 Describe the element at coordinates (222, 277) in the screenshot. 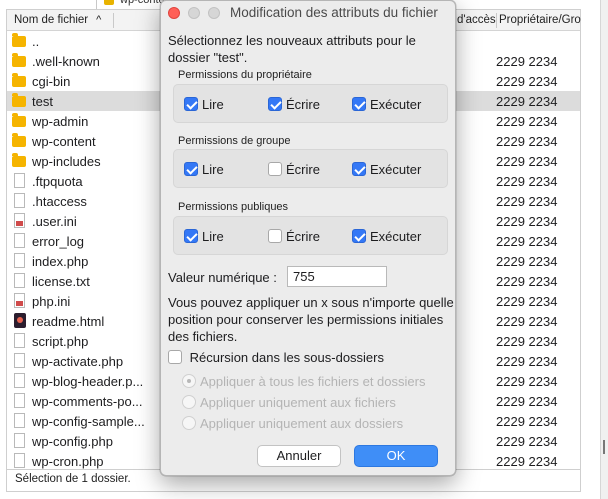

I see `numeric-value-label: Valeur numérique :` at that location.